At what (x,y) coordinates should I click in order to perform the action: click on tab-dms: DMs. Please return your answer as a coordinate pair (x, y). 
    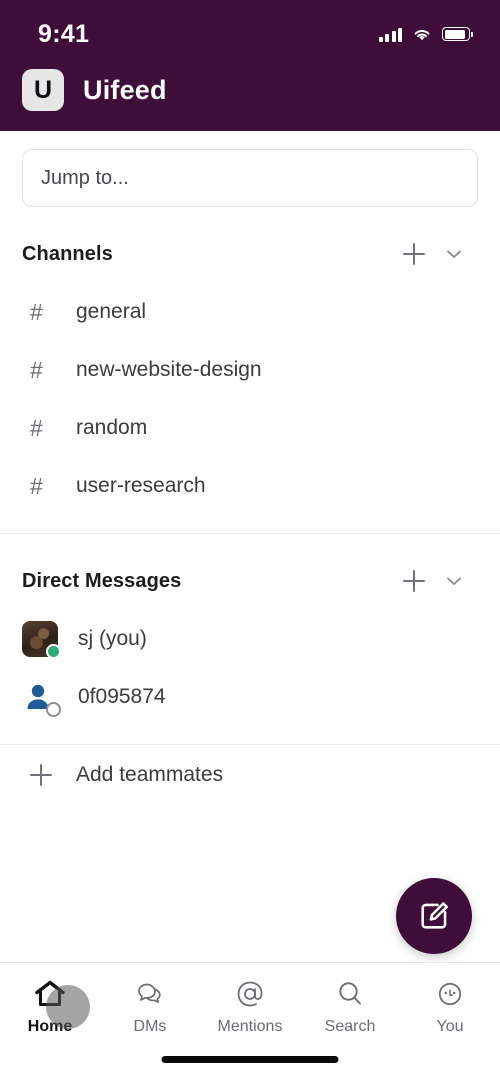
    Looking at the image, I should click on (150, 1006).